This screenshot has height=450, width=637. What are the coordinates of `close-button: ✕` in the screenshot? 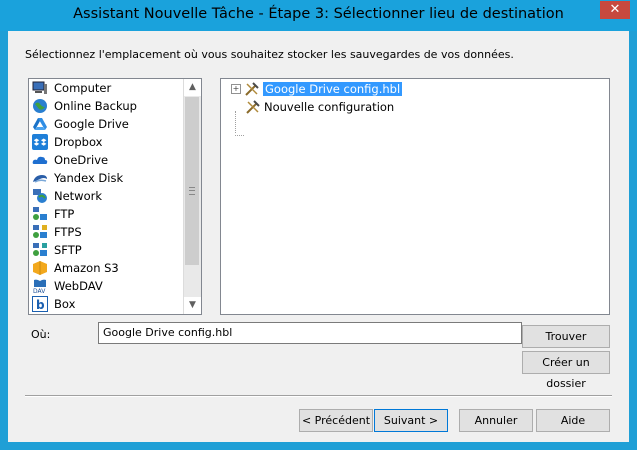 It's located at (615, 10).